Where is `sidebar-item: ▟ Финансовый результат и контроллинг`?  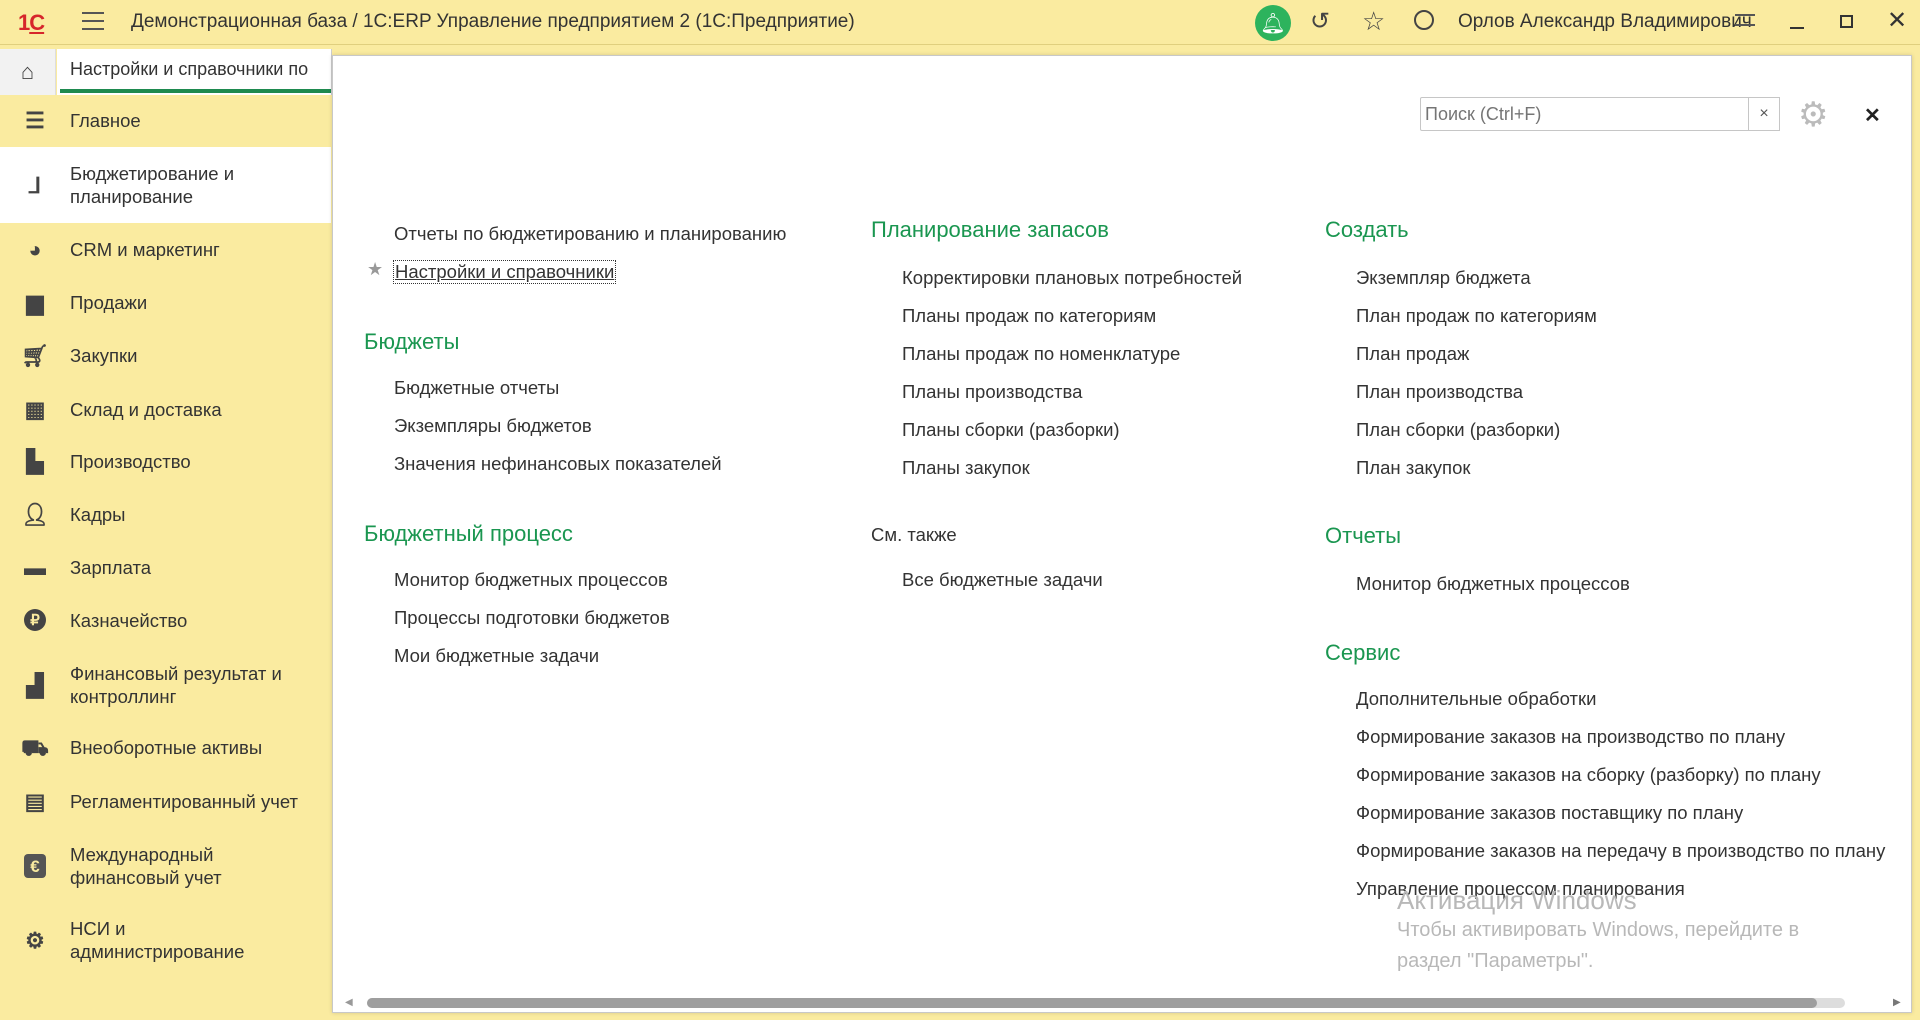
sidebar-item: ▟ Финансовый результат и контроллинг is located at coordinates (165, 685).